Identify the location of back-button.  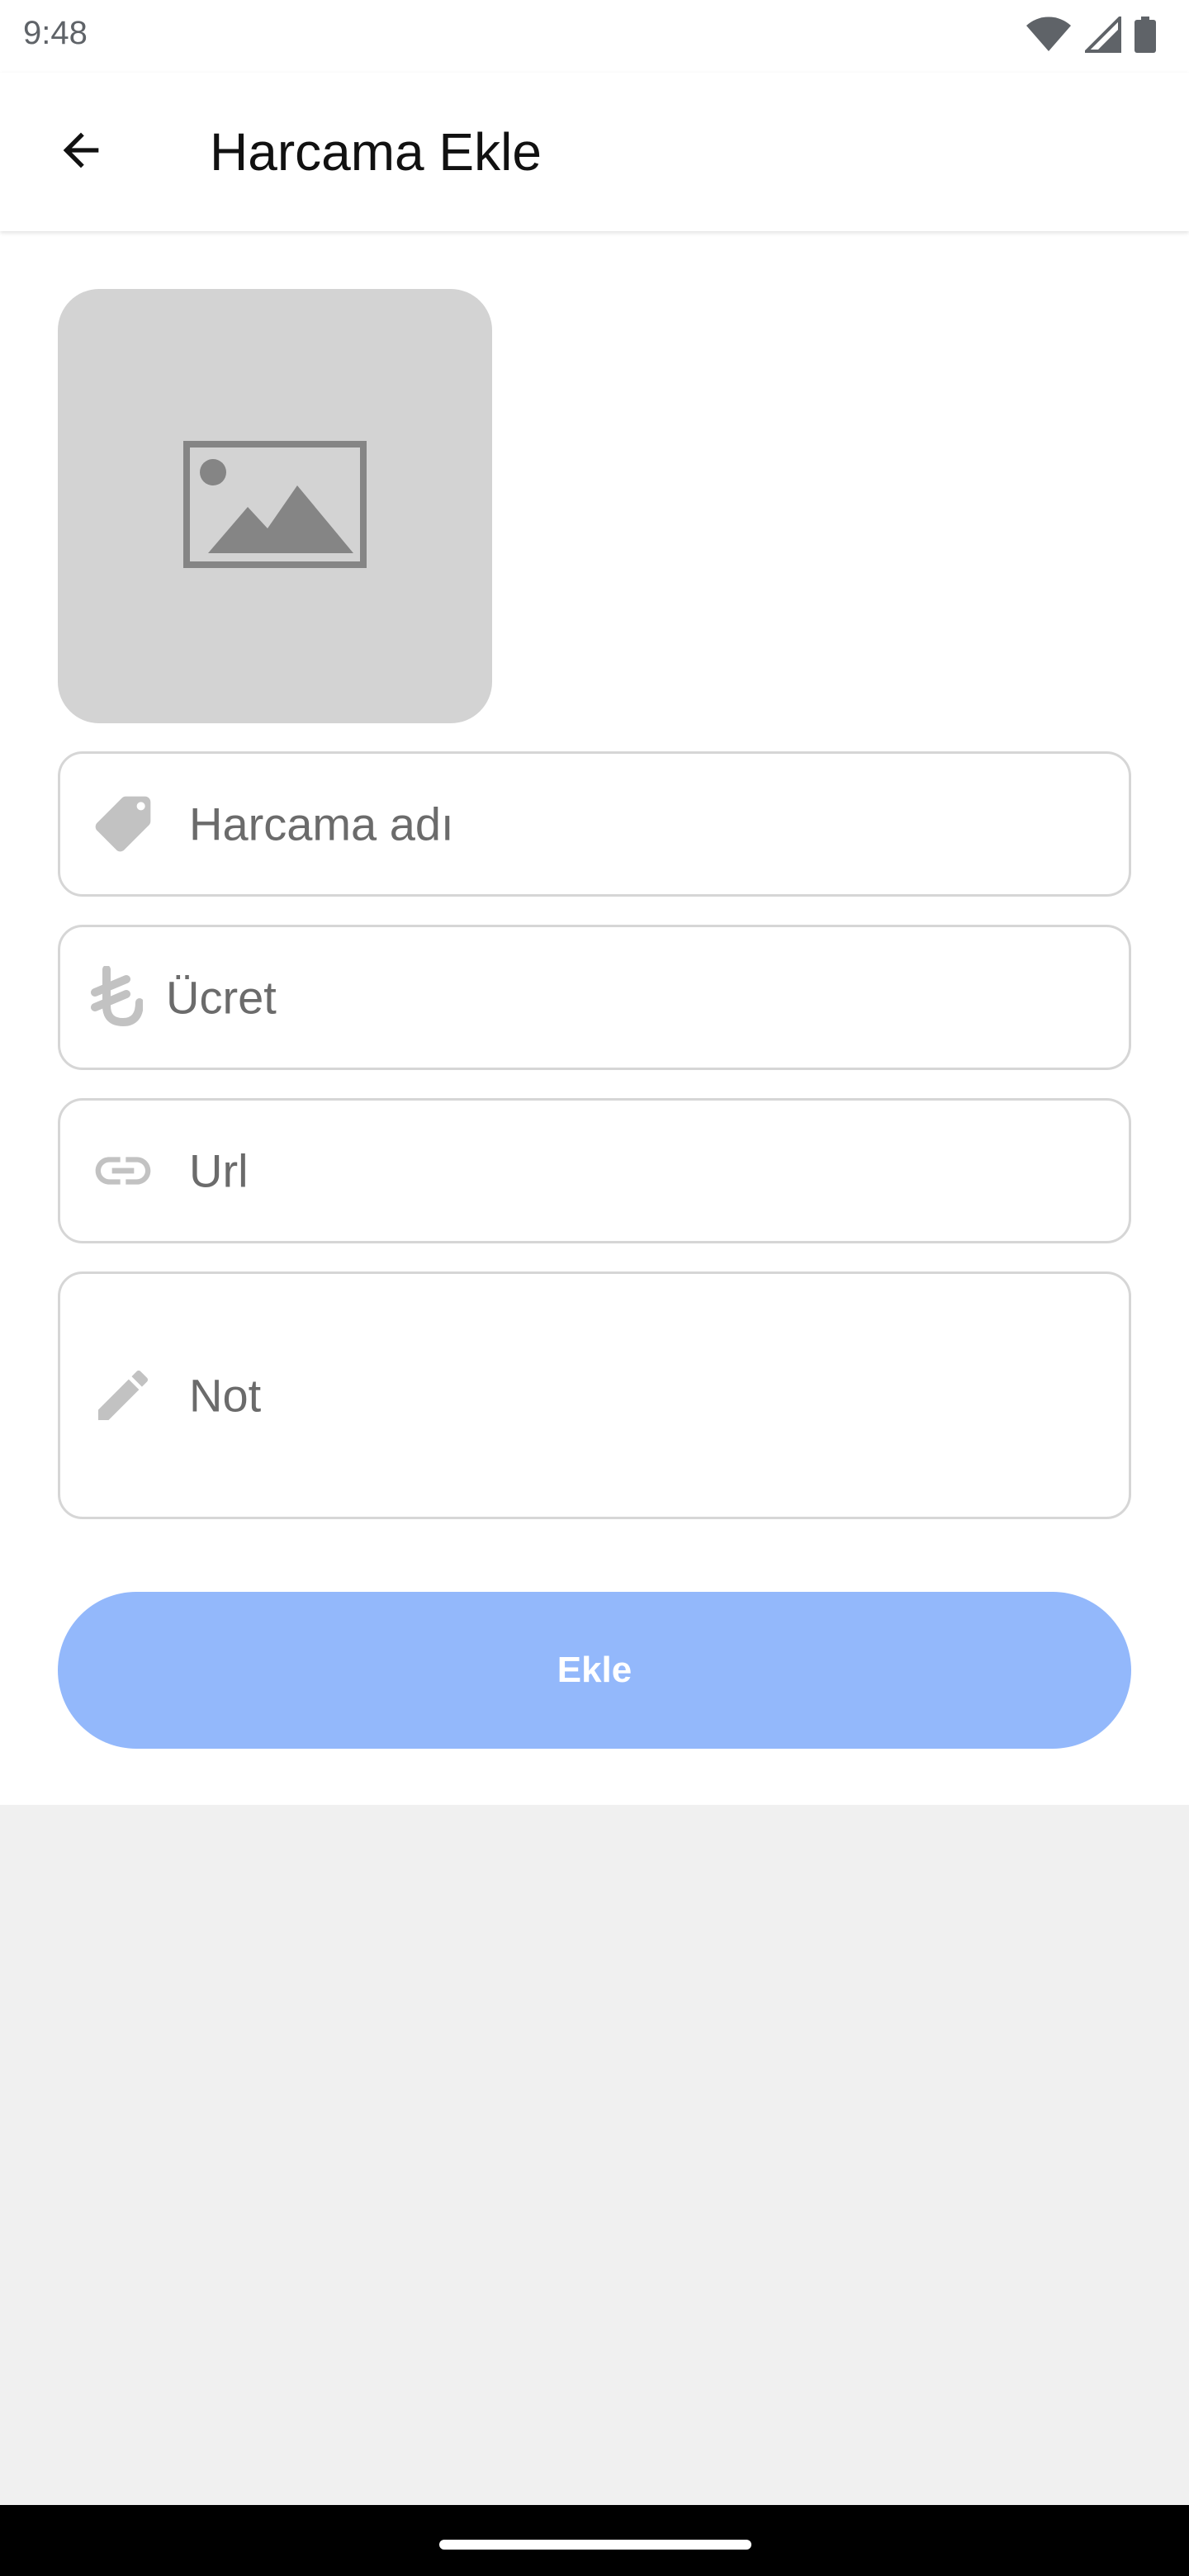
(81, 152).